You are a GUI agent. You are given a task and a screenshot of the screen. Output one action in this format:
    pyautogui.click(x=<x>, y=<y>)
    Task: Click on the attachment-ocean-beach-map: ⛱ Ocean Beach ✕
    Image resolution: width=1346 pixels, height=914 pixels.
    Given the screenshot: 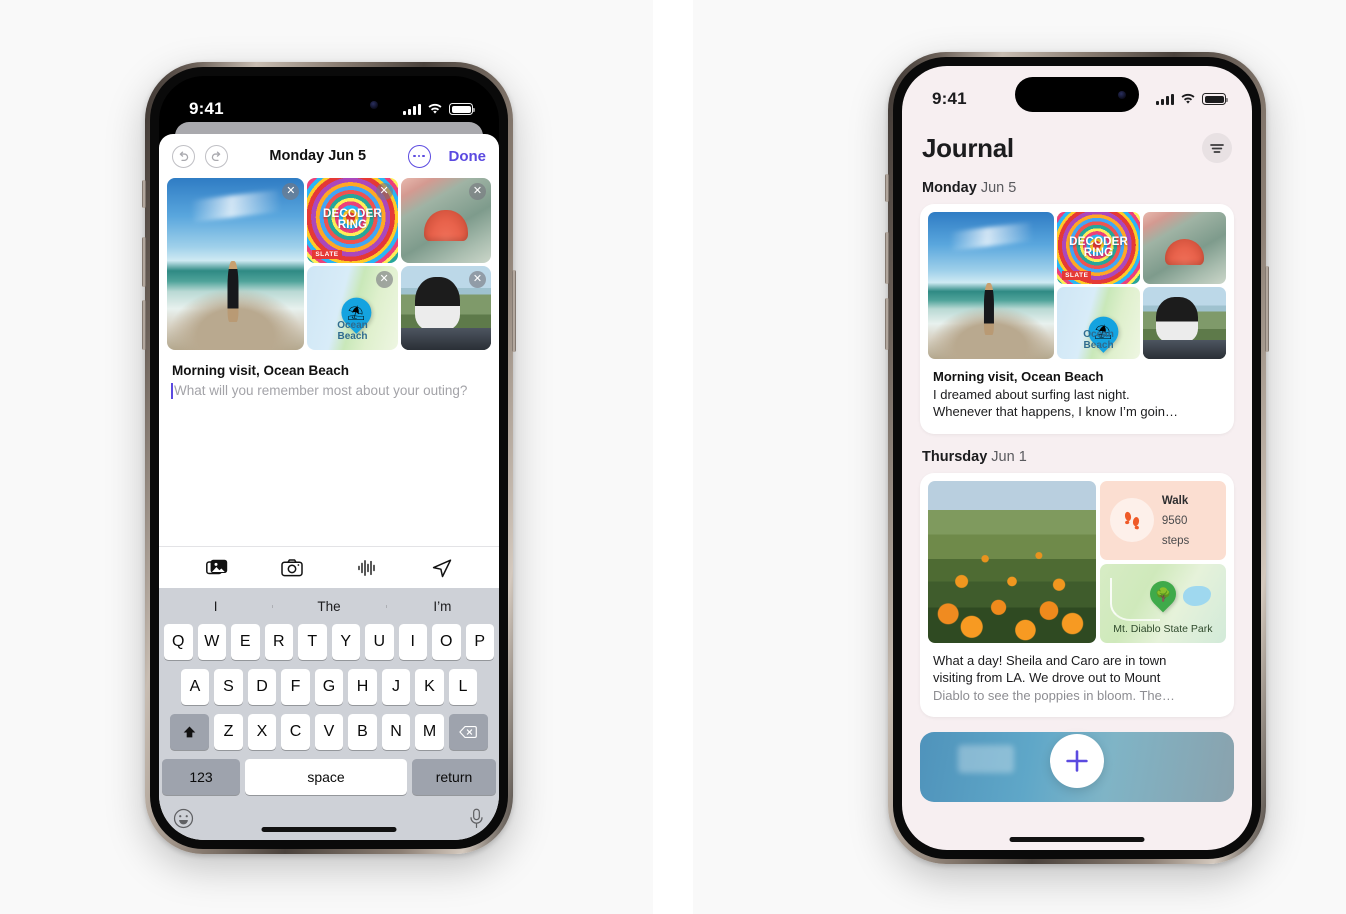 What is the action you would take?
    pyautogui.click(x=352, y=307)
    